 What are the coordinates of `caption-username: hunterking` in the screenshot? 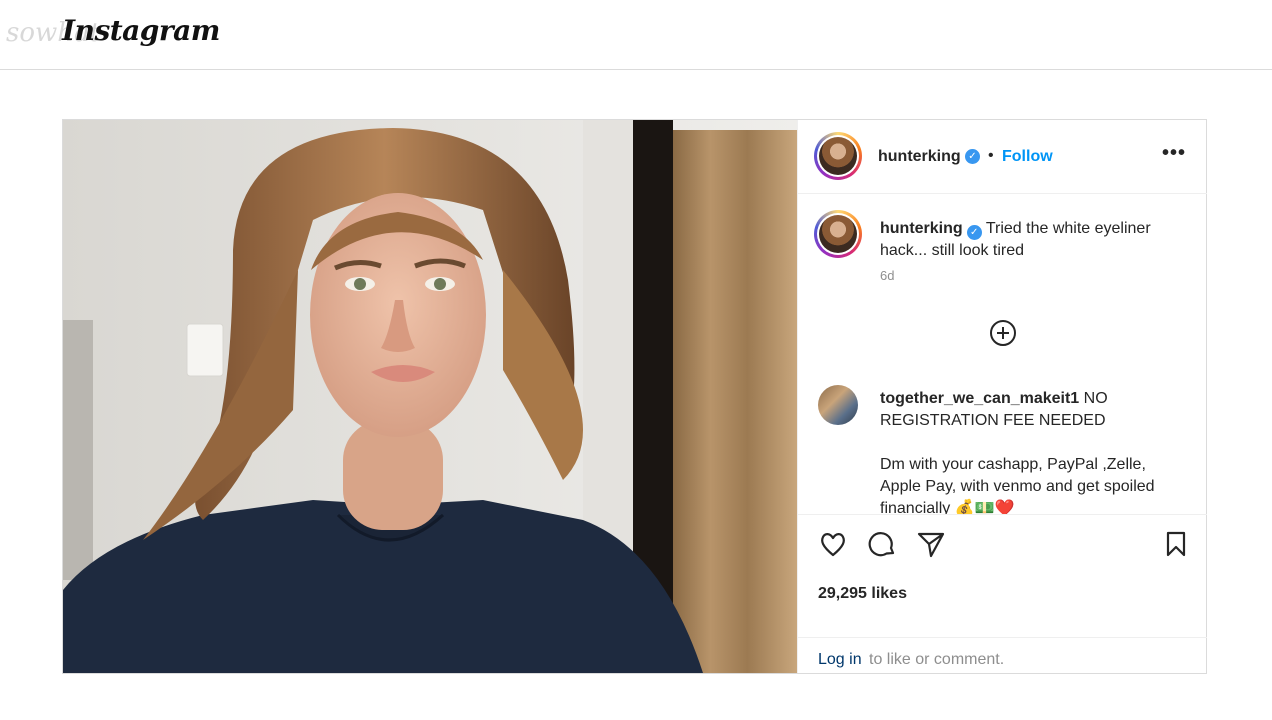 It's located at (921, 228).